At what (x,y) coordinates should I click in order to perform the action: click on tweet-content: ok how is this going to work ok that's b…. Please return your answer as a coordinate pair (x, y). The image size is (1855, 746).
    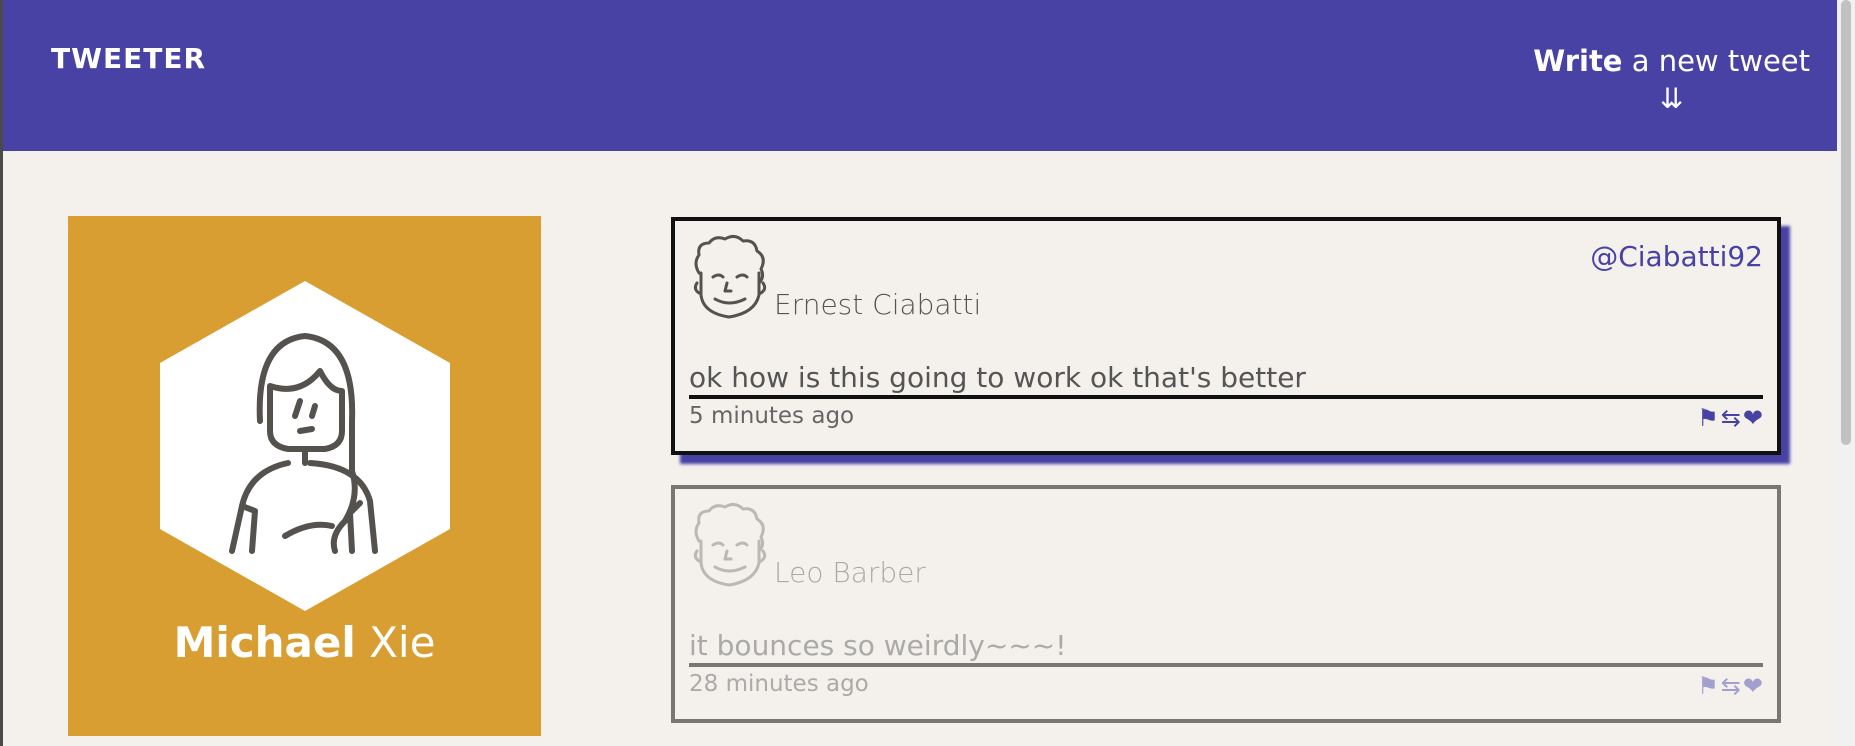
    Looking at the image, I should click on (997, 377).